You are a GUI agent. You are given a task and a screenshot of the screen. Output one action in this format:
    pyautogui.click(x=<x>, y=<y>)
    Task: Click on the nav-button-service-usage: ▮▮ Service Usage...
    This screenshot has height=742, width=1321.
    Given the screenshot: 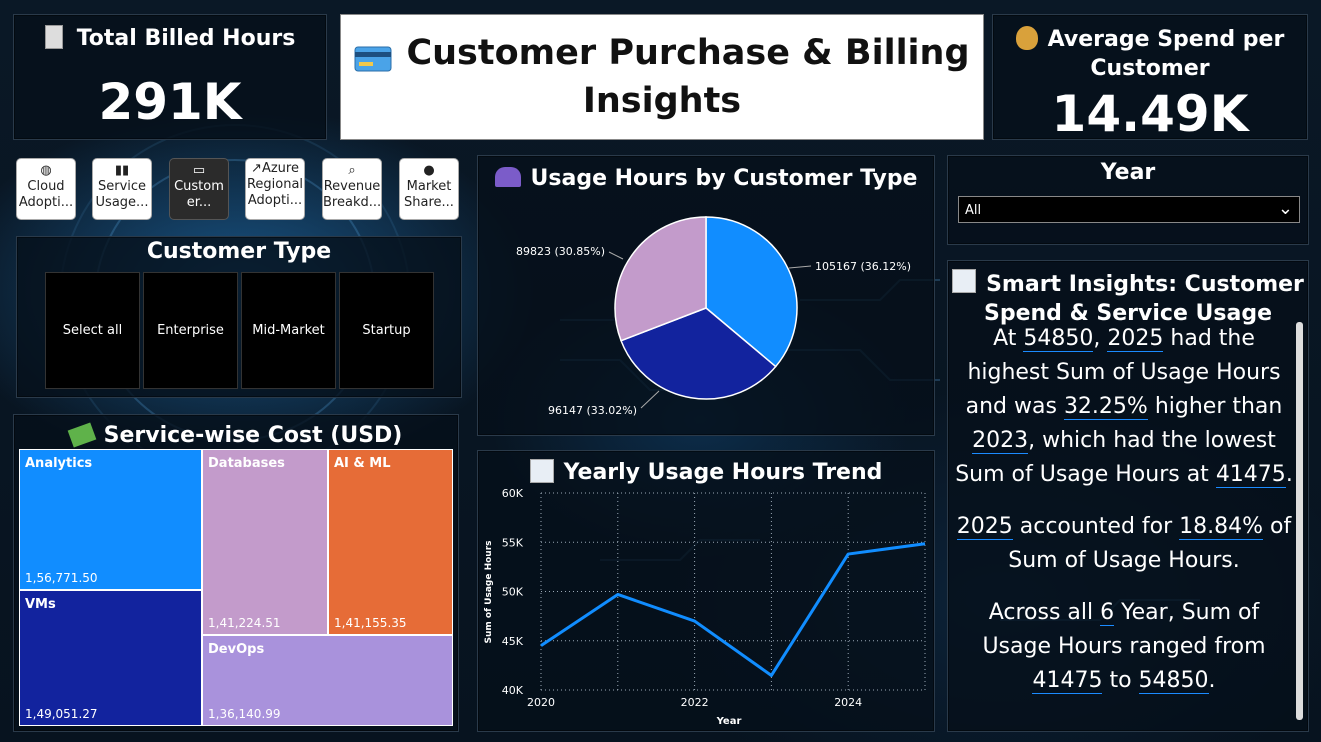 What is the action you would take?
    pyautogui.click(x=122, y=189)
    